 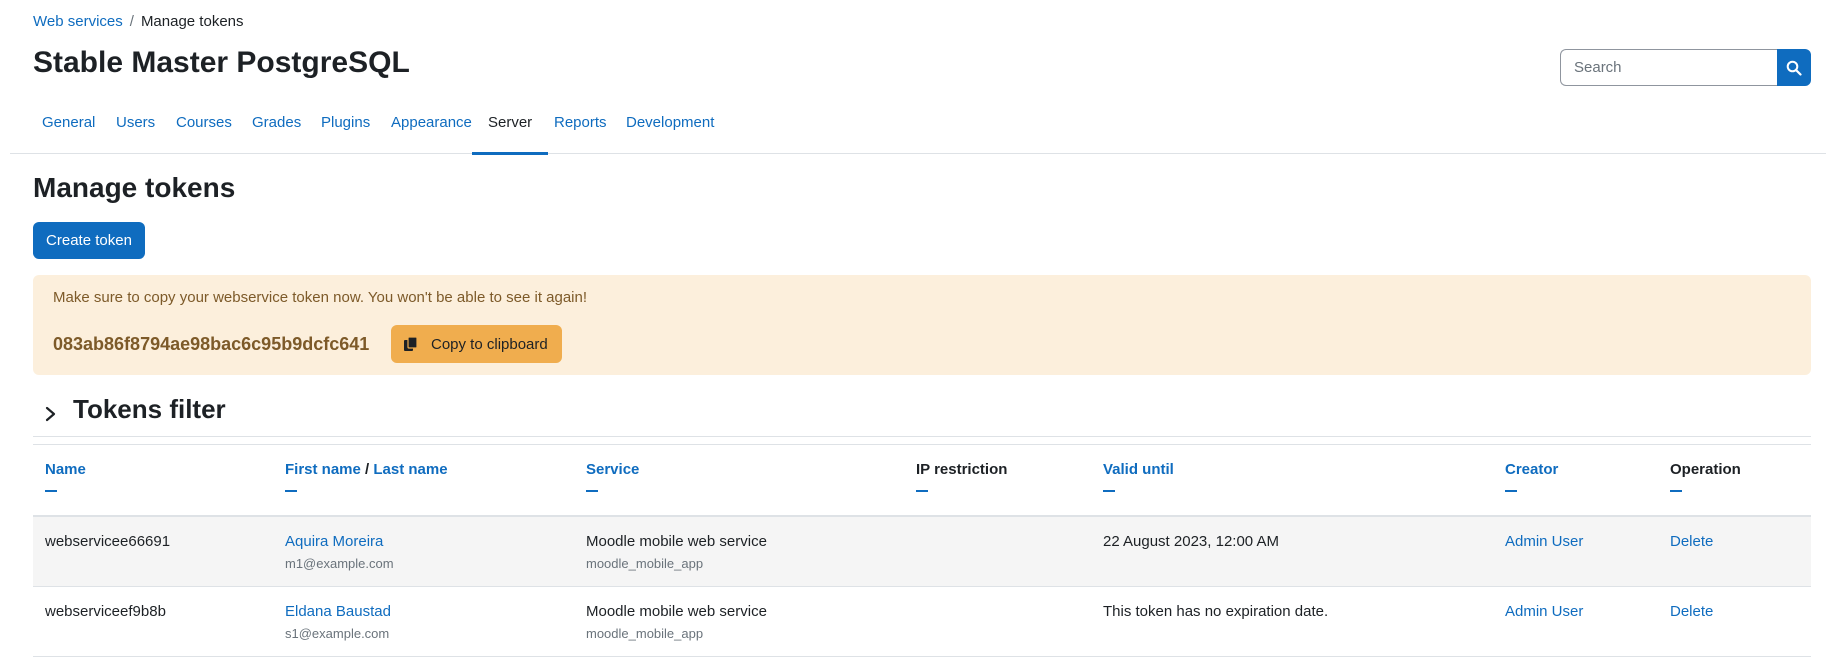 What do you see at coordinates (135, 128) in the screenshot?
I see `tab-users: Users` at bounding box center [135, 128].